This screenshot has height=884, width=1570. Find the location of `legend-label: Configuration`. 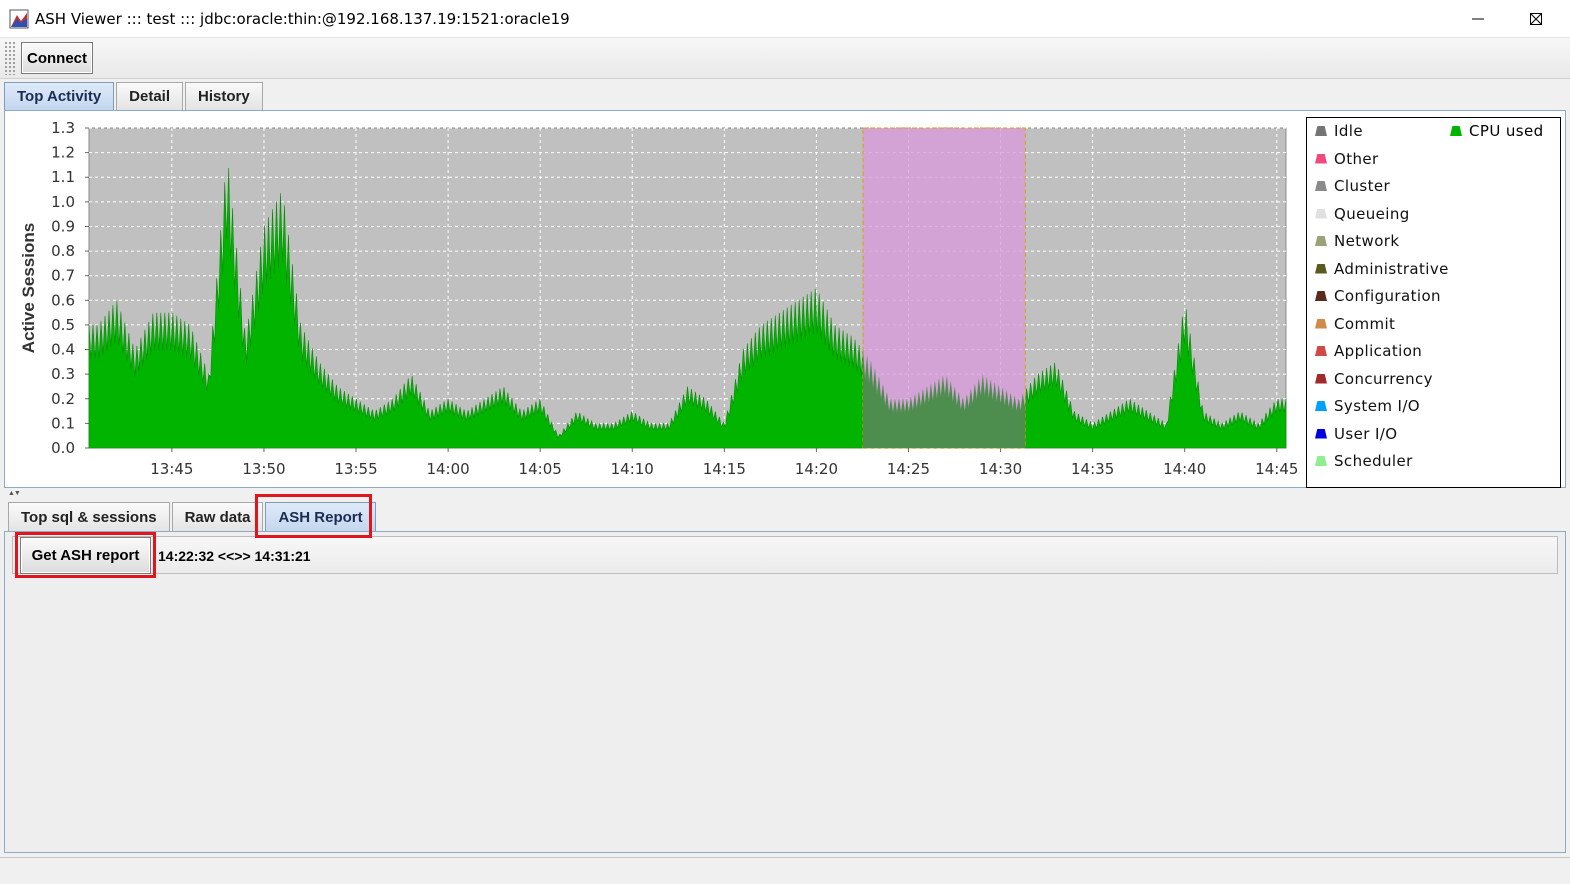

legend-label: Configuration is located at coordinates (1387, 296).